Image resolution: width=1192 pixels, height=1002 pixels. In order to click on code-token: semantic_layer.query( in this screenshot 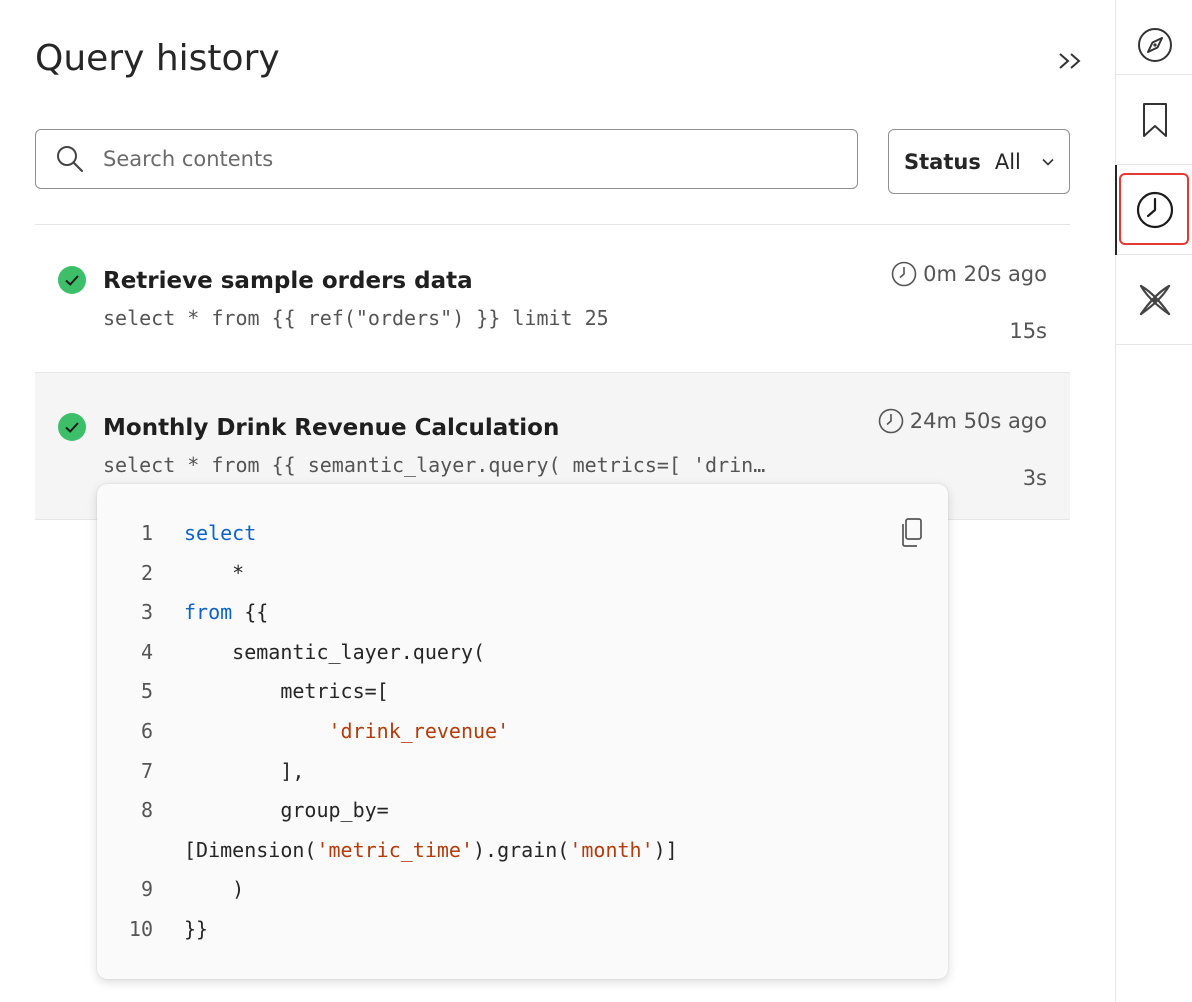, I will do `click(335, 651)`.